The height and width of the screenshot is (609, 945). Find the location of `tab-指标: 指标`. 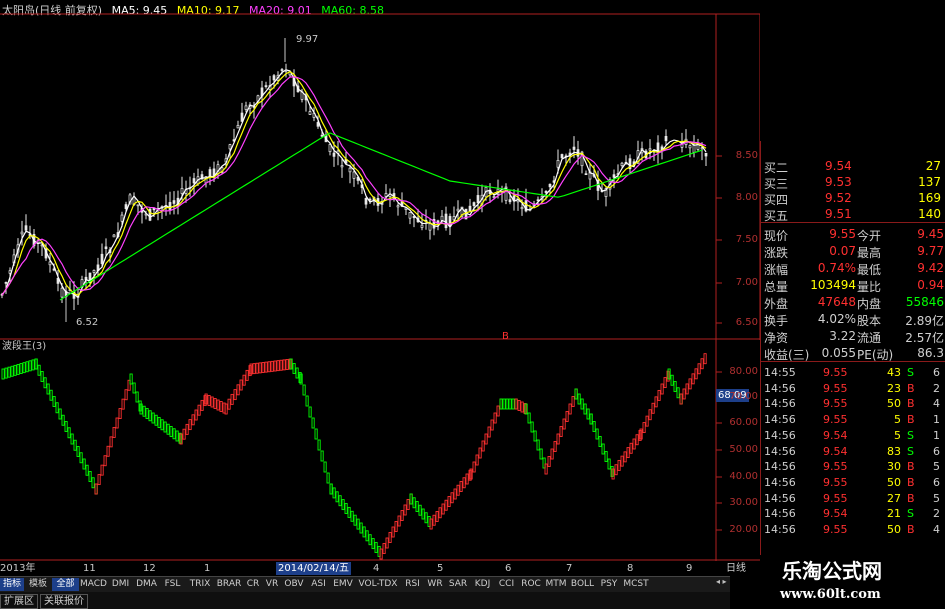

tab-指标: 指标 is located at coordinates (12, 584).